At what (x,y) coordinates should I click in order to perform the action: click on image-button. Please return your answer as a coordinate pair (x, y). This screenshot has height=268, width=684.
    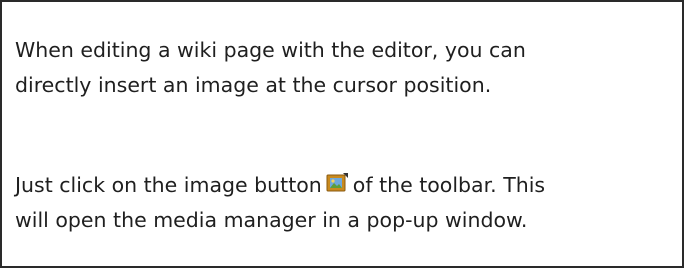
    Looking at the image, I should click on (337, 183).